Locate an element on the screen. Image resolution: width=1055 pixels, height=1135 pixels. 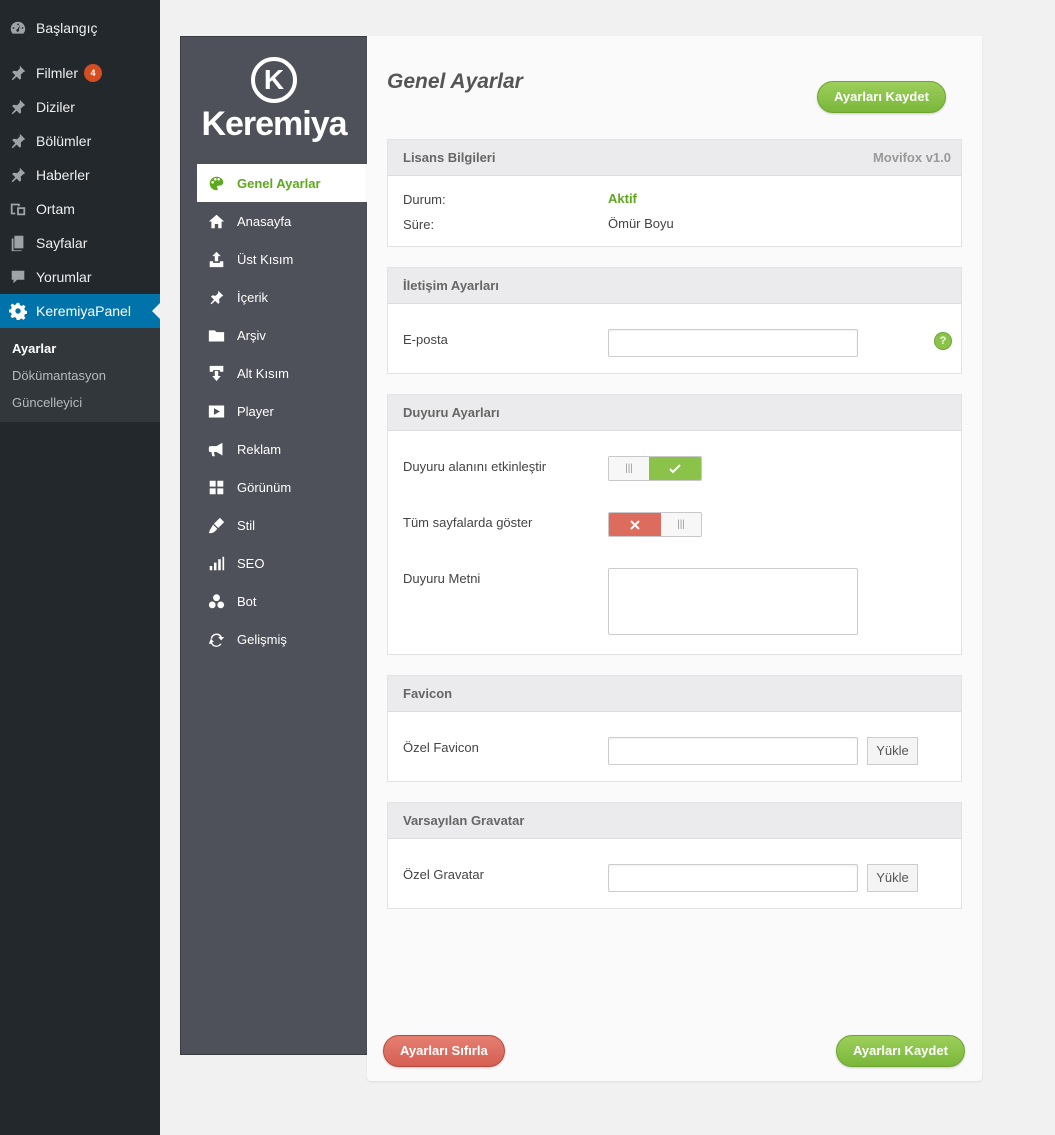
panel-nav-reklam: Reklam is located at coordinates (274, 449).